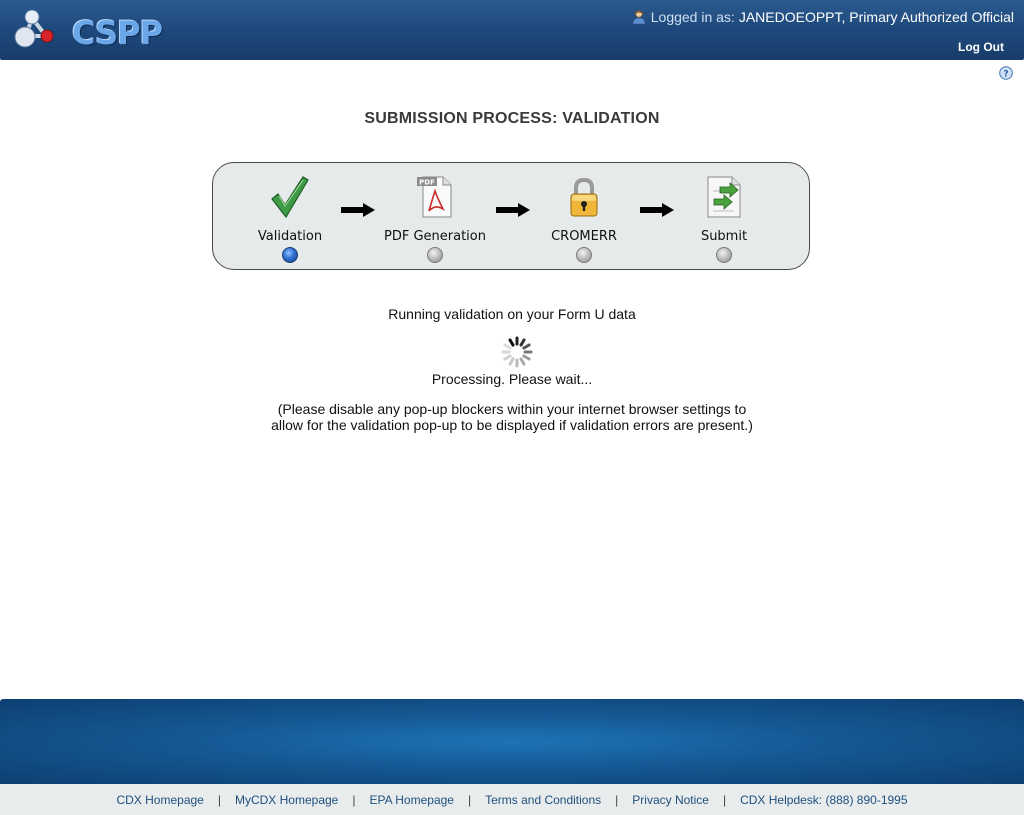  Describe the element at coordinates (639, 17) in the screenshot. I see `user-icon` at that location.